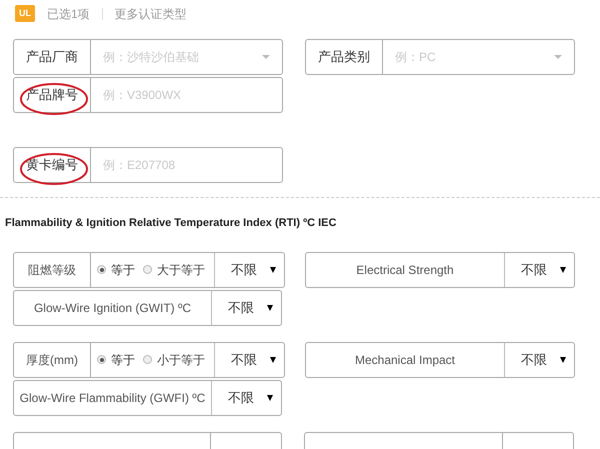 The image size is (600, 449). What do you see at coordinates (68, 14) in the screenshot?
I see `selected-count: 已选1项` at bounding box center [68, 14].